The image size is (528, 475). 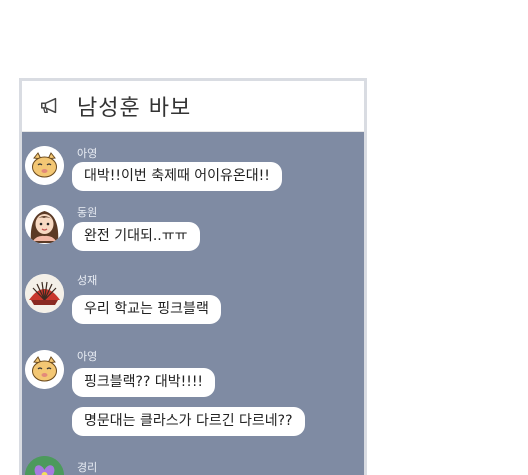 What do you see at coordinates (146, 309) in the screenshot?
I see `message-bubble: 우리 학교는 핑크블랙` at bounding box center [146, 309].